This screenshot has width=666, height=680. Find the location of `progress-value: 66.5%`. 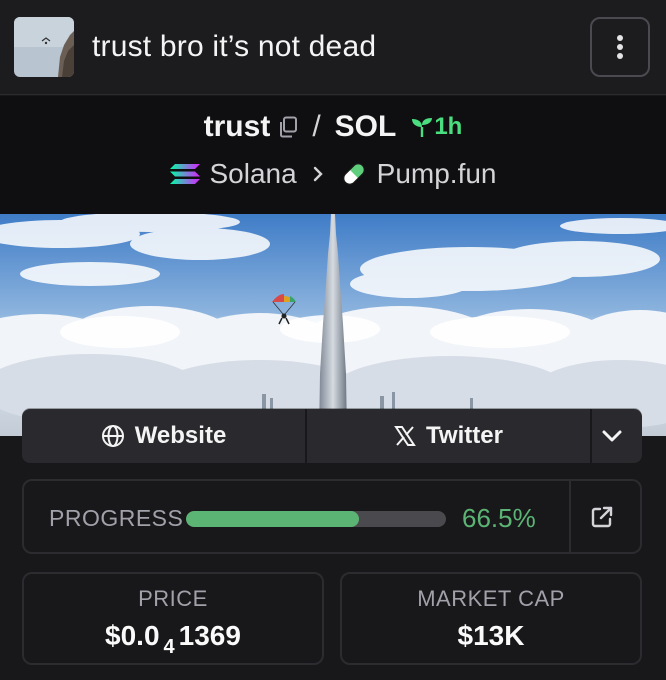

progress-value: 66.5% is located at coordinates (499, 518).